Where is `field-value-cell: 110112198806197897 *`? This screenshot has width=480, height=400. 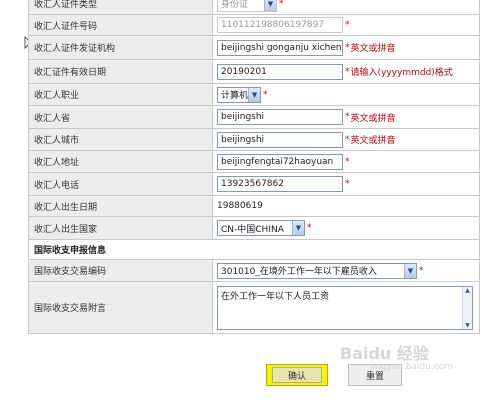
field-value-cell: 110112198806197897 * is located at coordinates (346, 25).